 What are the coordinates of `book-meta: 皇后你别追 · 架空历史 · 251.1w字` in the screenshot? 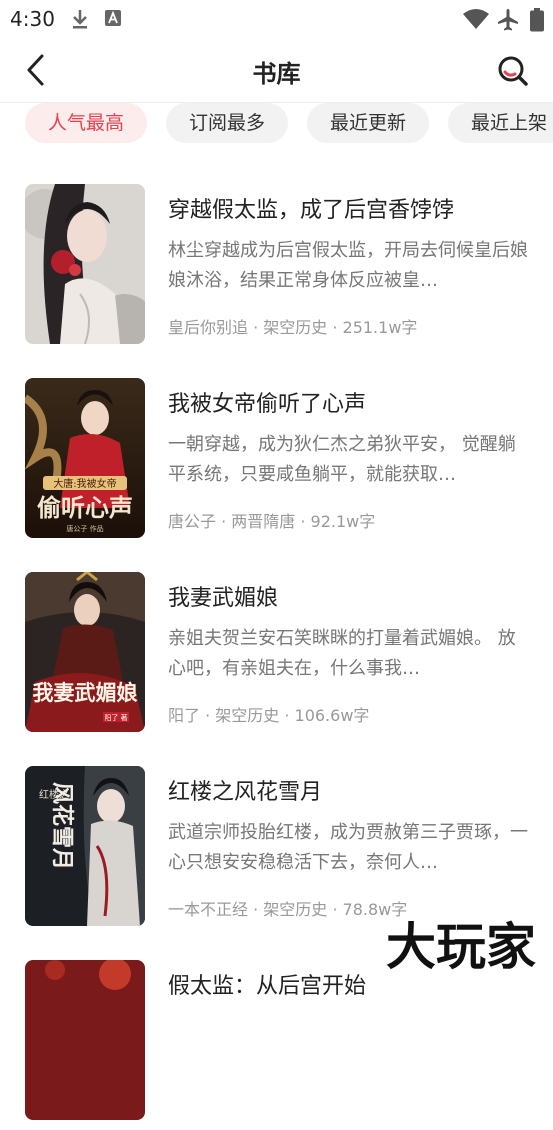 It's located at (293, 327).